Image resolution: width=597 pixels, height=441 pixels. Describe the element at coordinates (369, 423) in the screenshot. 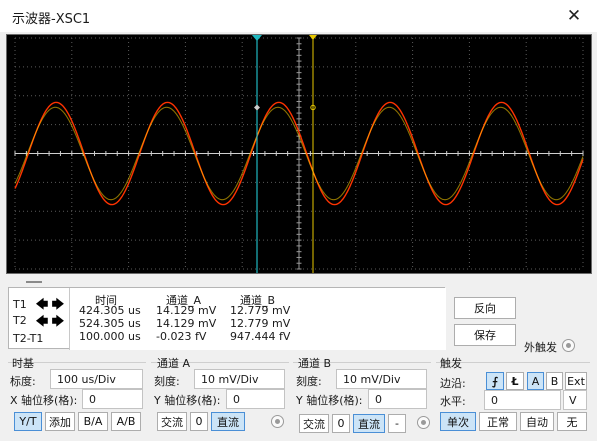

I see `channel-b-dc-button: 直流` at that location.